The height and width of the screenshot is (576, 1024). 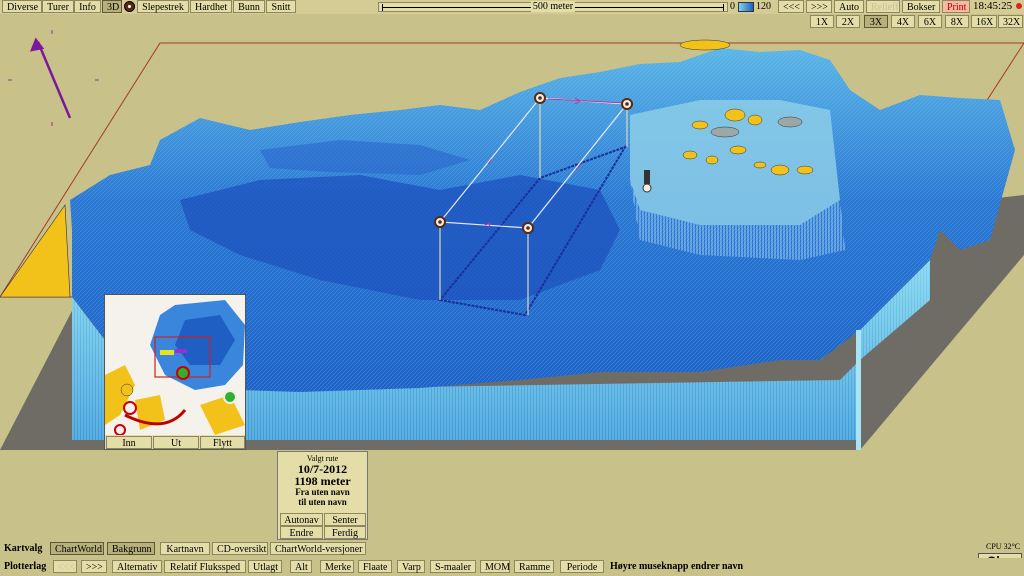 I want to click on cpu-temp: CPU 32°C, so click(x=1003, y=546).